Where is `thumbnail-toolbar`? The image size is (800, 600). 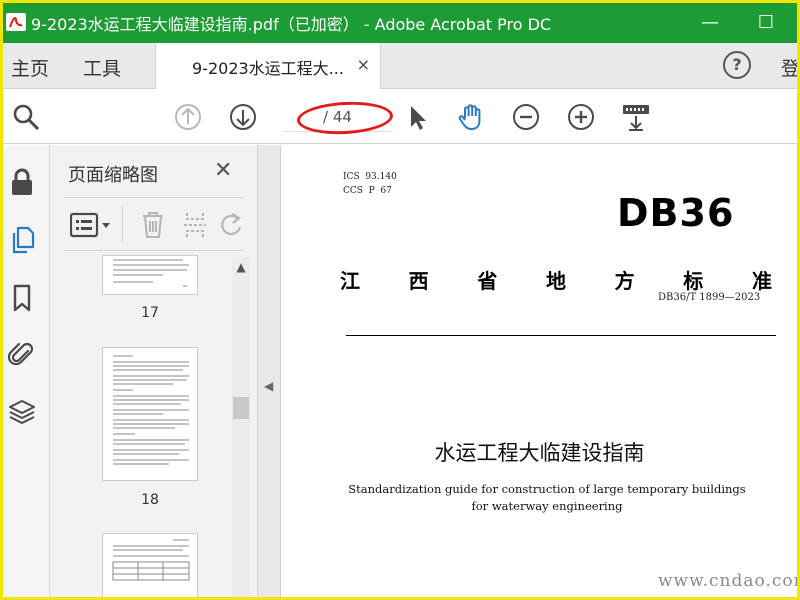 thumbnail-toolbar is located at coordinates (154, 224).